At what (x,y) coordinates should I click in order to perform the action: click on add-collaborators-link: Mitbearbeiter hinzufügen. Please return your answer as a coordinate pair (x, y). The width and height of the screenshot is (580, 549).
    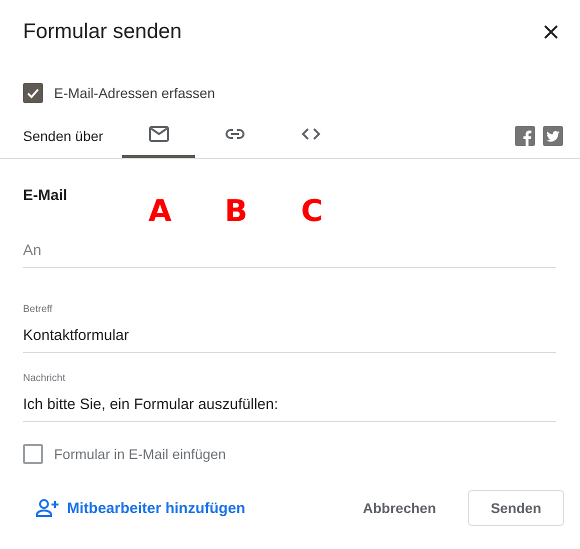
    Looking at the image, I should click on (140, 508).